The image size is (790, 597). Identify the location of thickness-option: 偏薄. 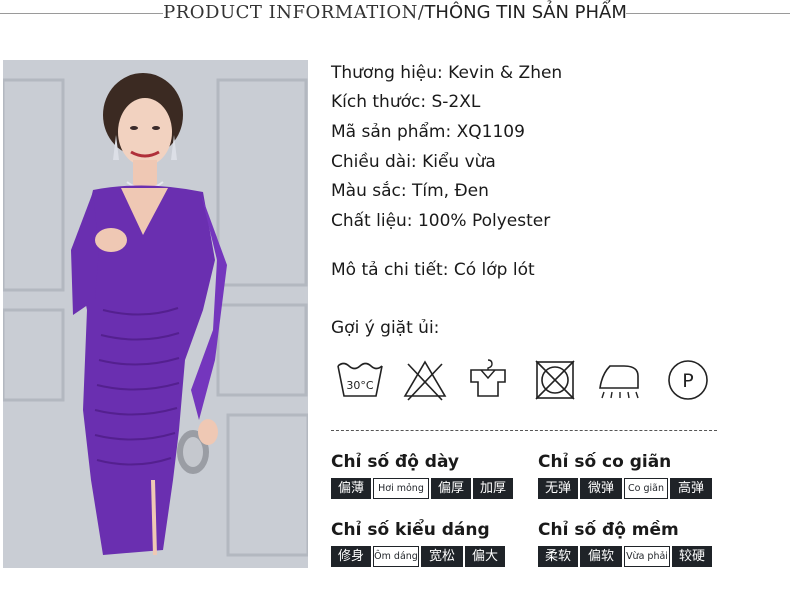
(351, 488).